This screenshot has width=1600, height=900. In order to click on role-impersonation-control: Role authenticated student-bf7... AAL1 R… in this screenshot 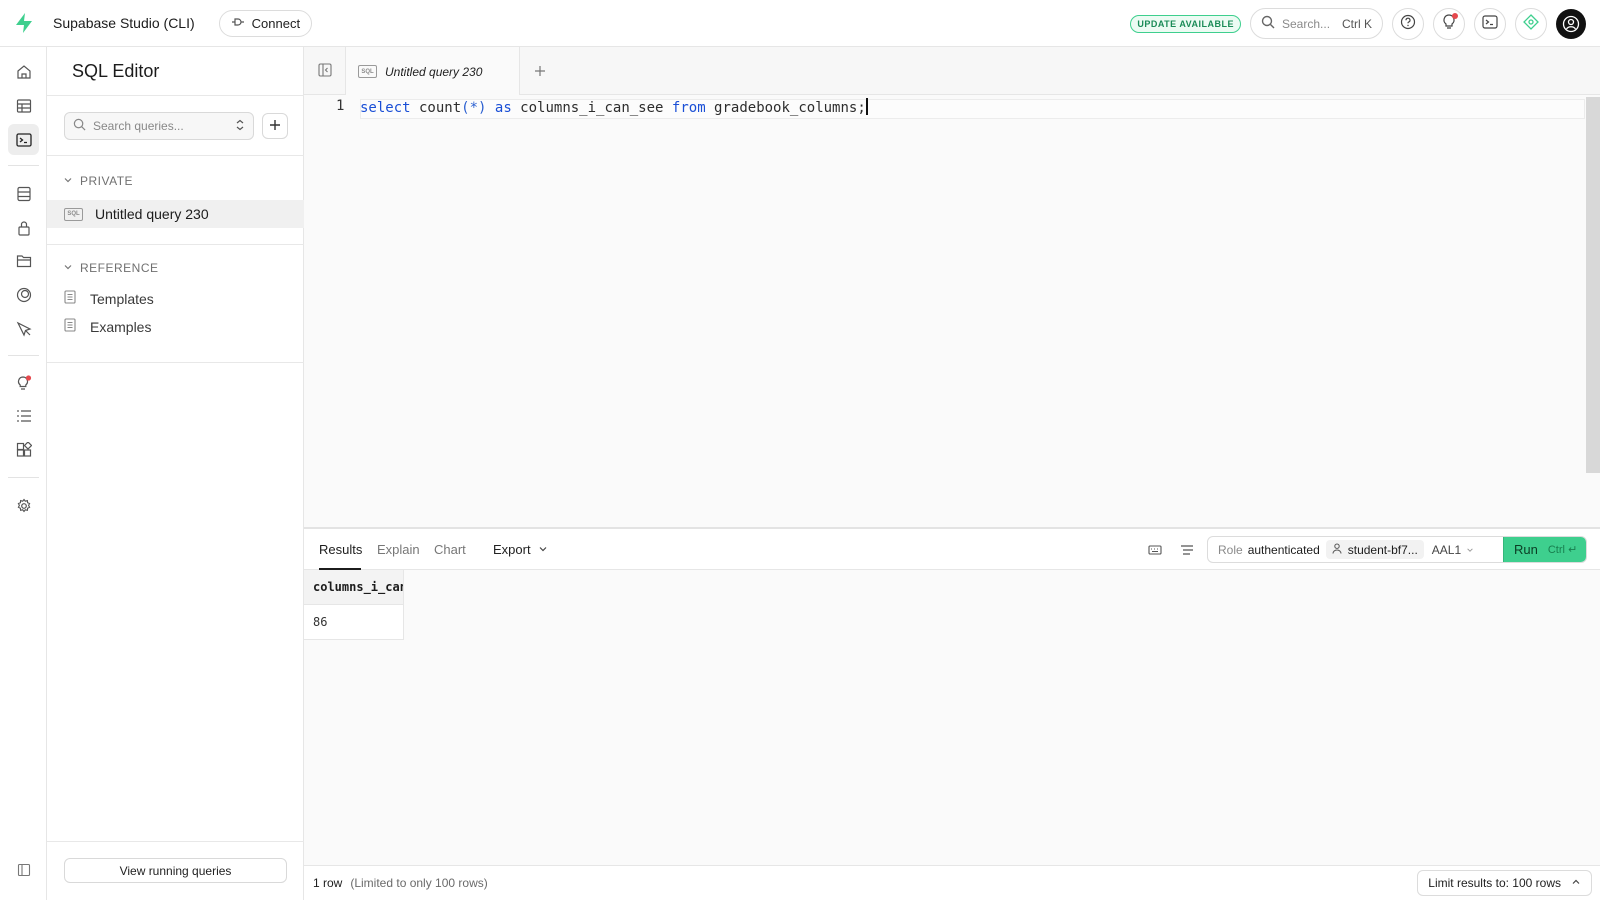, I will do `click(1397, 549)`.